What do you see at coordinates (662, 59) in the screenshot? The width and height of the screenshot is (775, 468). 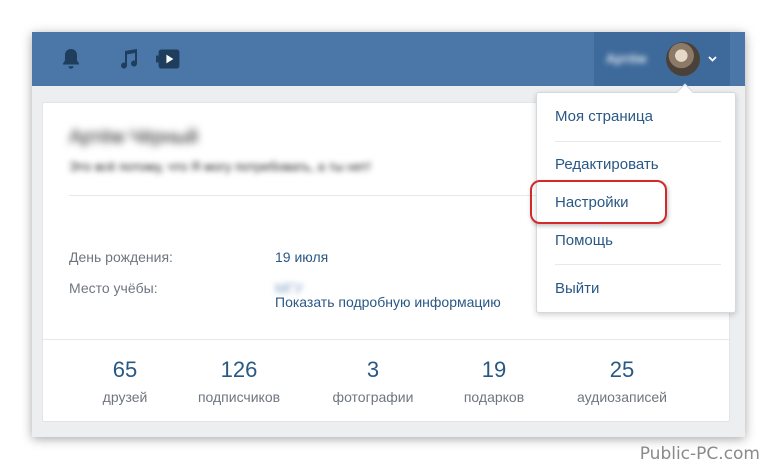 I see `user-menu-toggle: Артём` at bounding box center [662, 59].